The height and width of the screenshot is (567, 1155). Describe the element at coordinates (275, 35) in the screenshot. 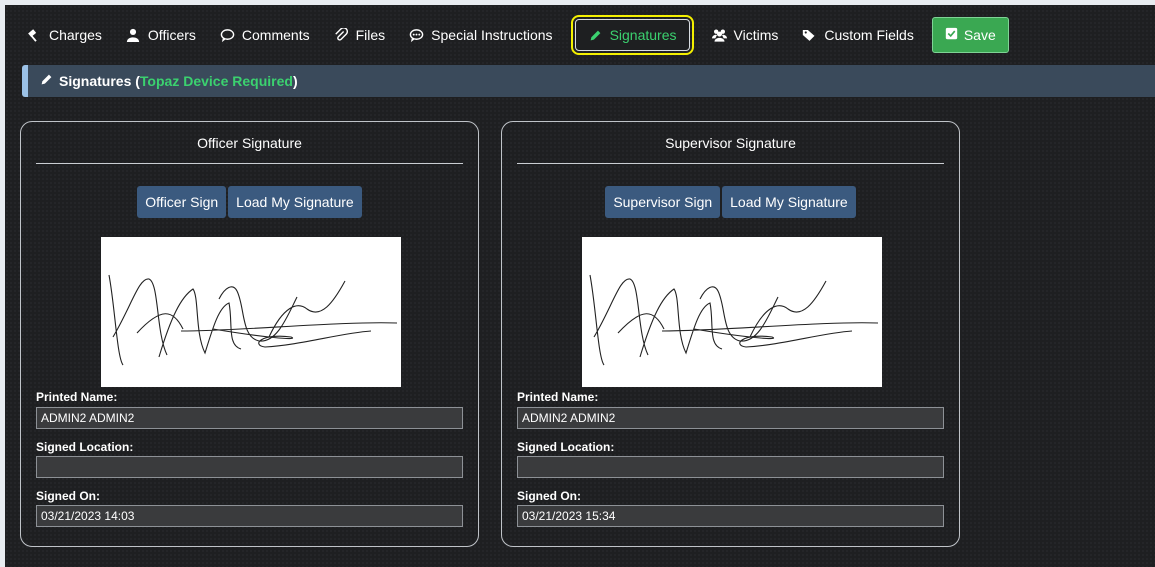

I see `tab-label: Comments` at that location.